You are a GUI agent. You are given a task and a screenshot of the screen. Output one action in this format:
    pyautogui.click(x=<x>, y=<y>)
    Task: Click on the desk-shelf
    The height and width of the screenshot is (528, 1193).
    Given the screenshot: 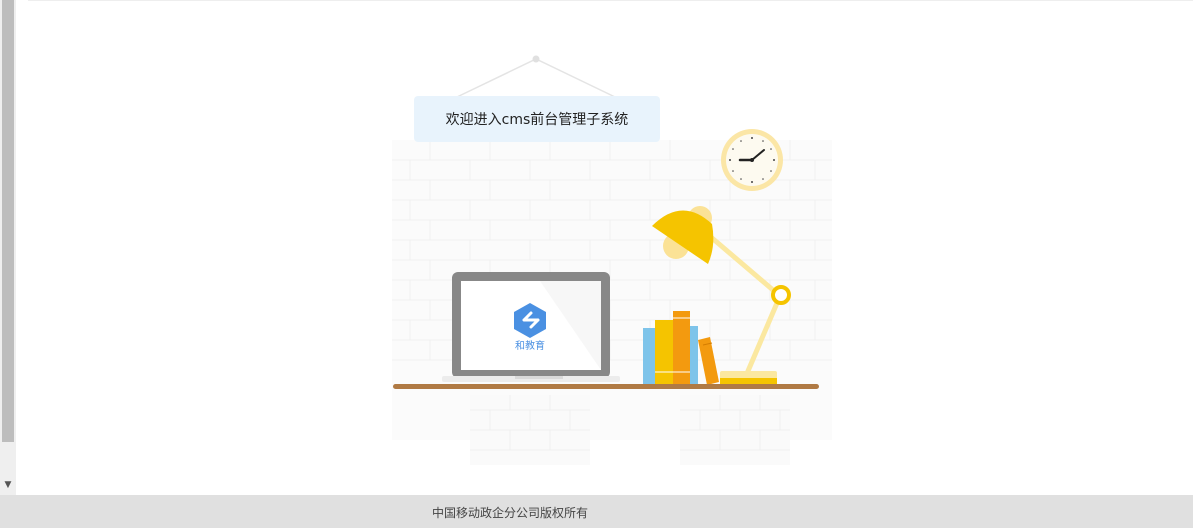 What is the action you would take?
    pyautogui.click(x=606, y=386)
    